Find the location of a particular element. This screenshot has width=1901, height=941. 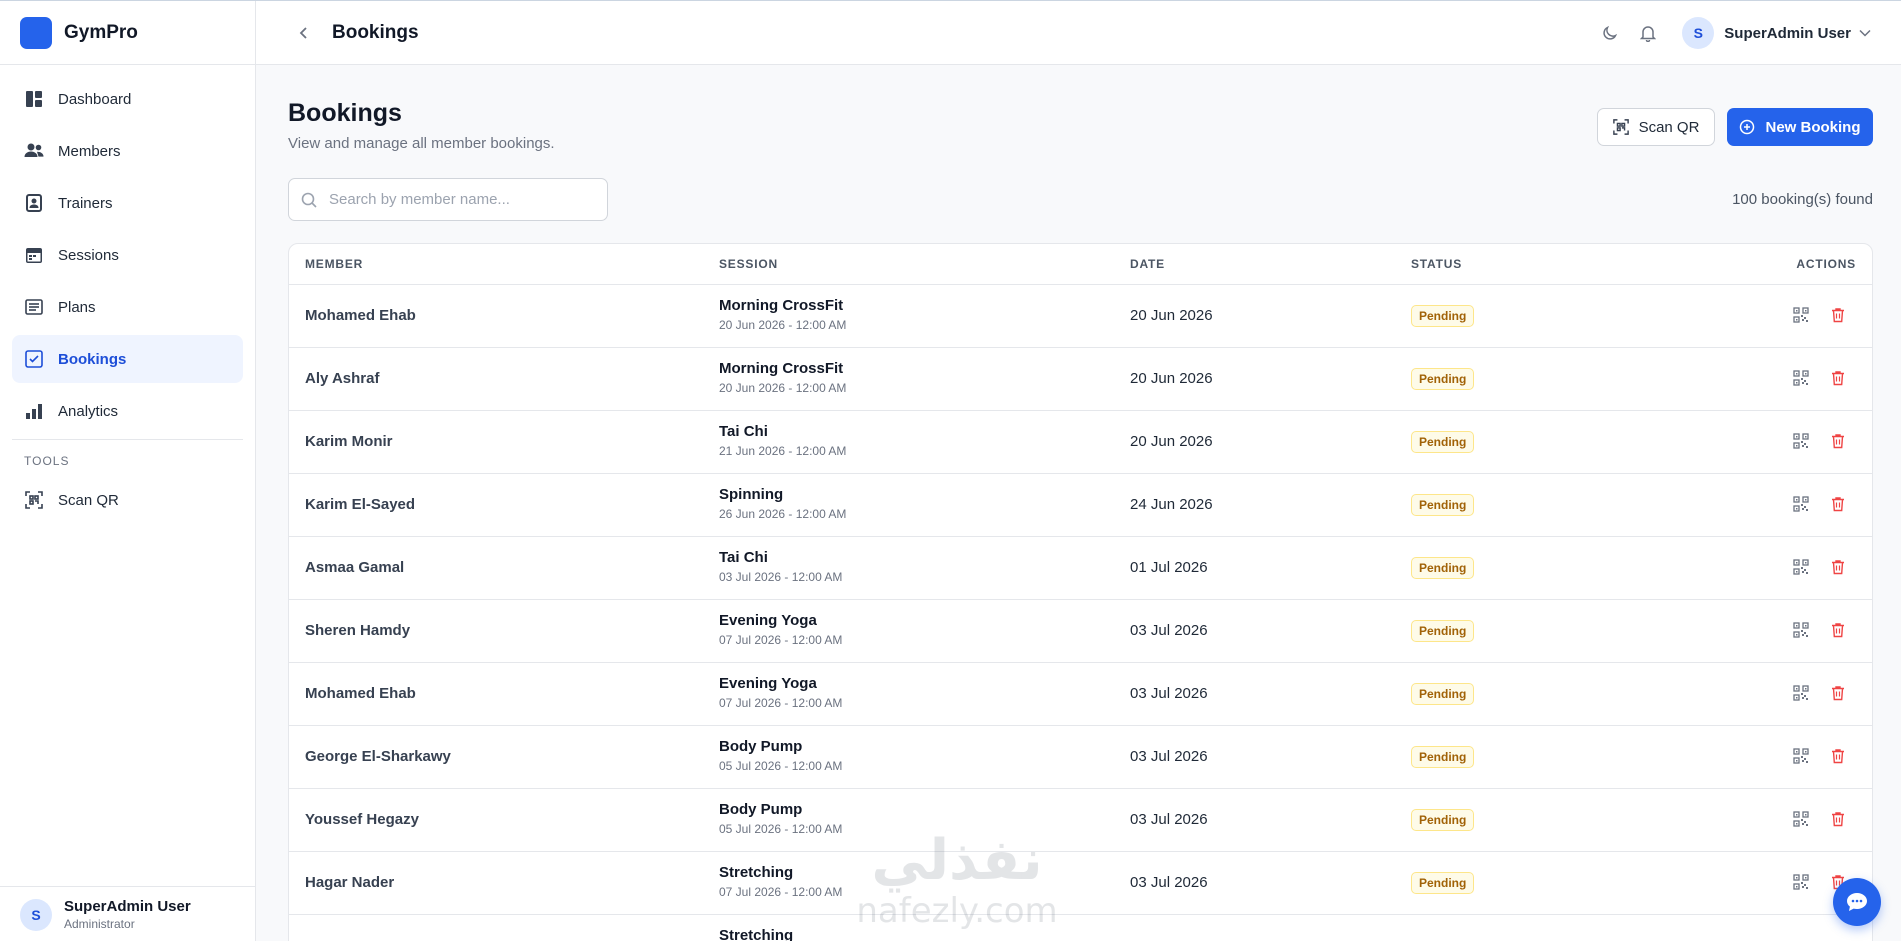

sidebar-user-footer: S SuperAdmin User Administrator is located at coordinates (127, 913).